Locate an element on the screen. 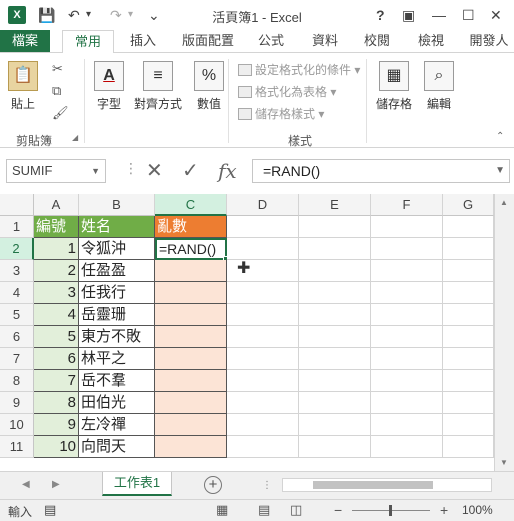 Image resolution: width=514 pixels, height=521 pixels. name-cell: 岳不羣 is located at coordinates (117, 381).